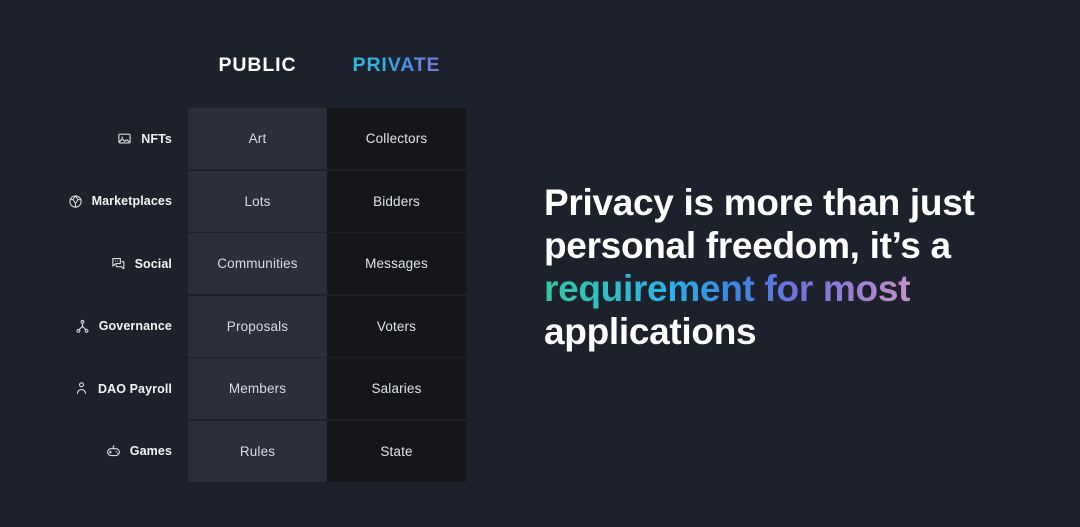  I want to click on cell-public-nfts: Art, so click(257, 138).